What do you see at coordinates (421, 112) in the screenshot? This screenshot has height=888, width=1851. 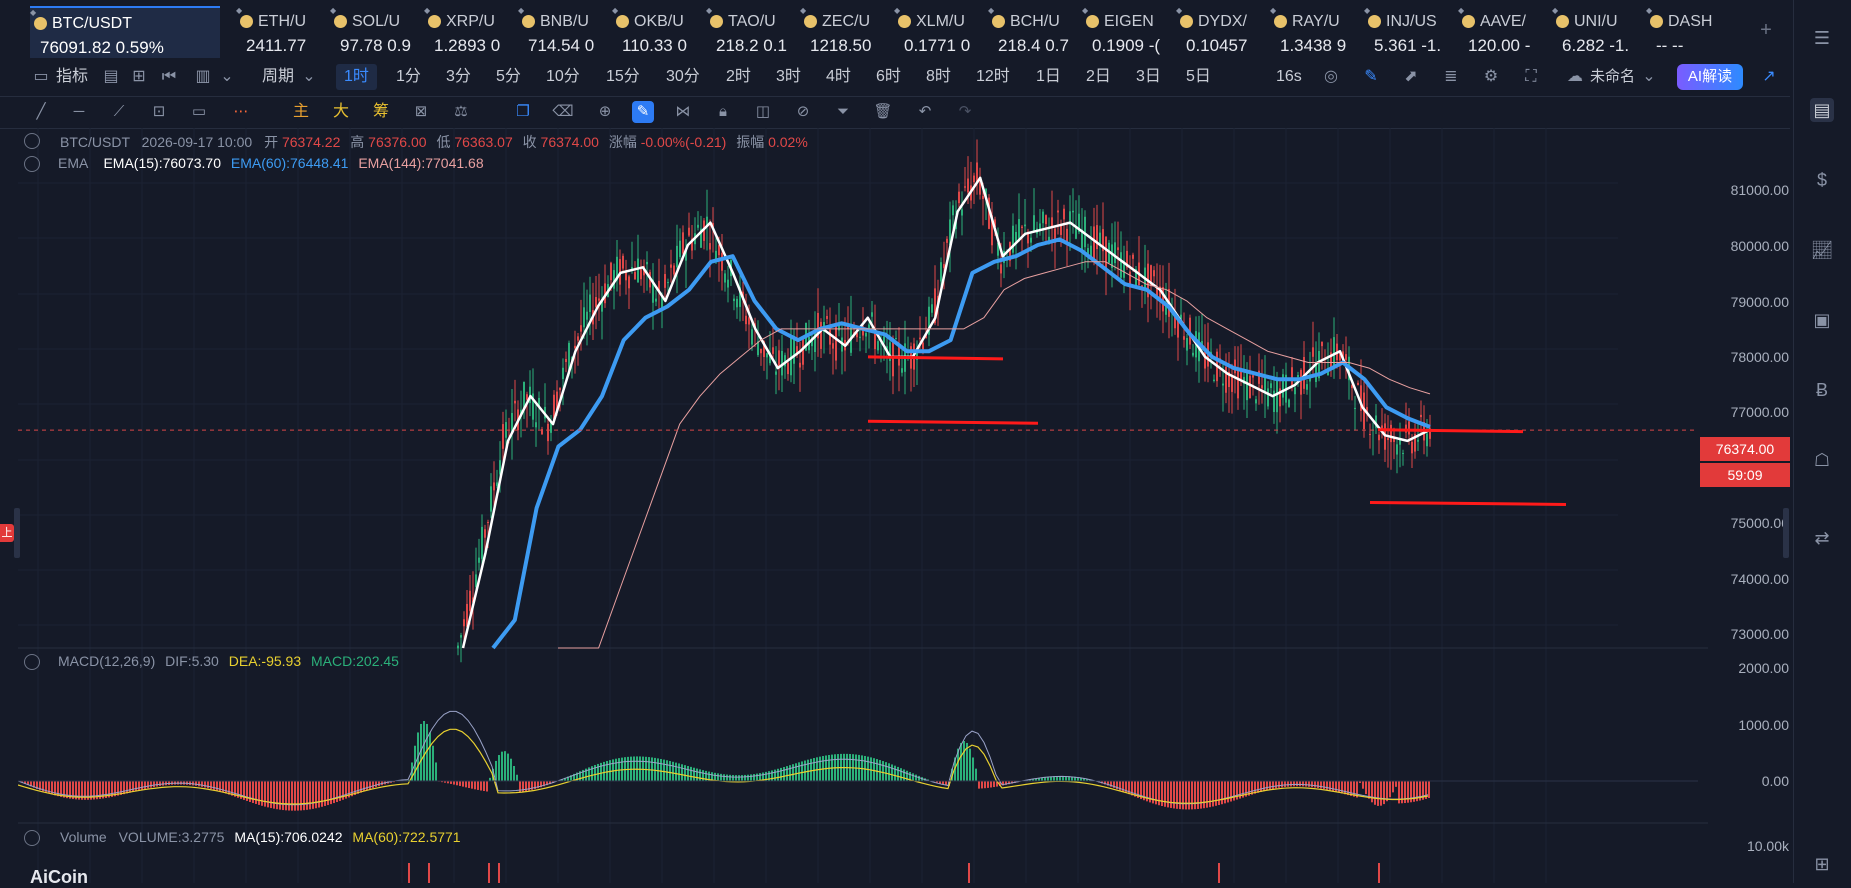 I see `pattern-icon: ⊠` at bounding box center [421, 112].